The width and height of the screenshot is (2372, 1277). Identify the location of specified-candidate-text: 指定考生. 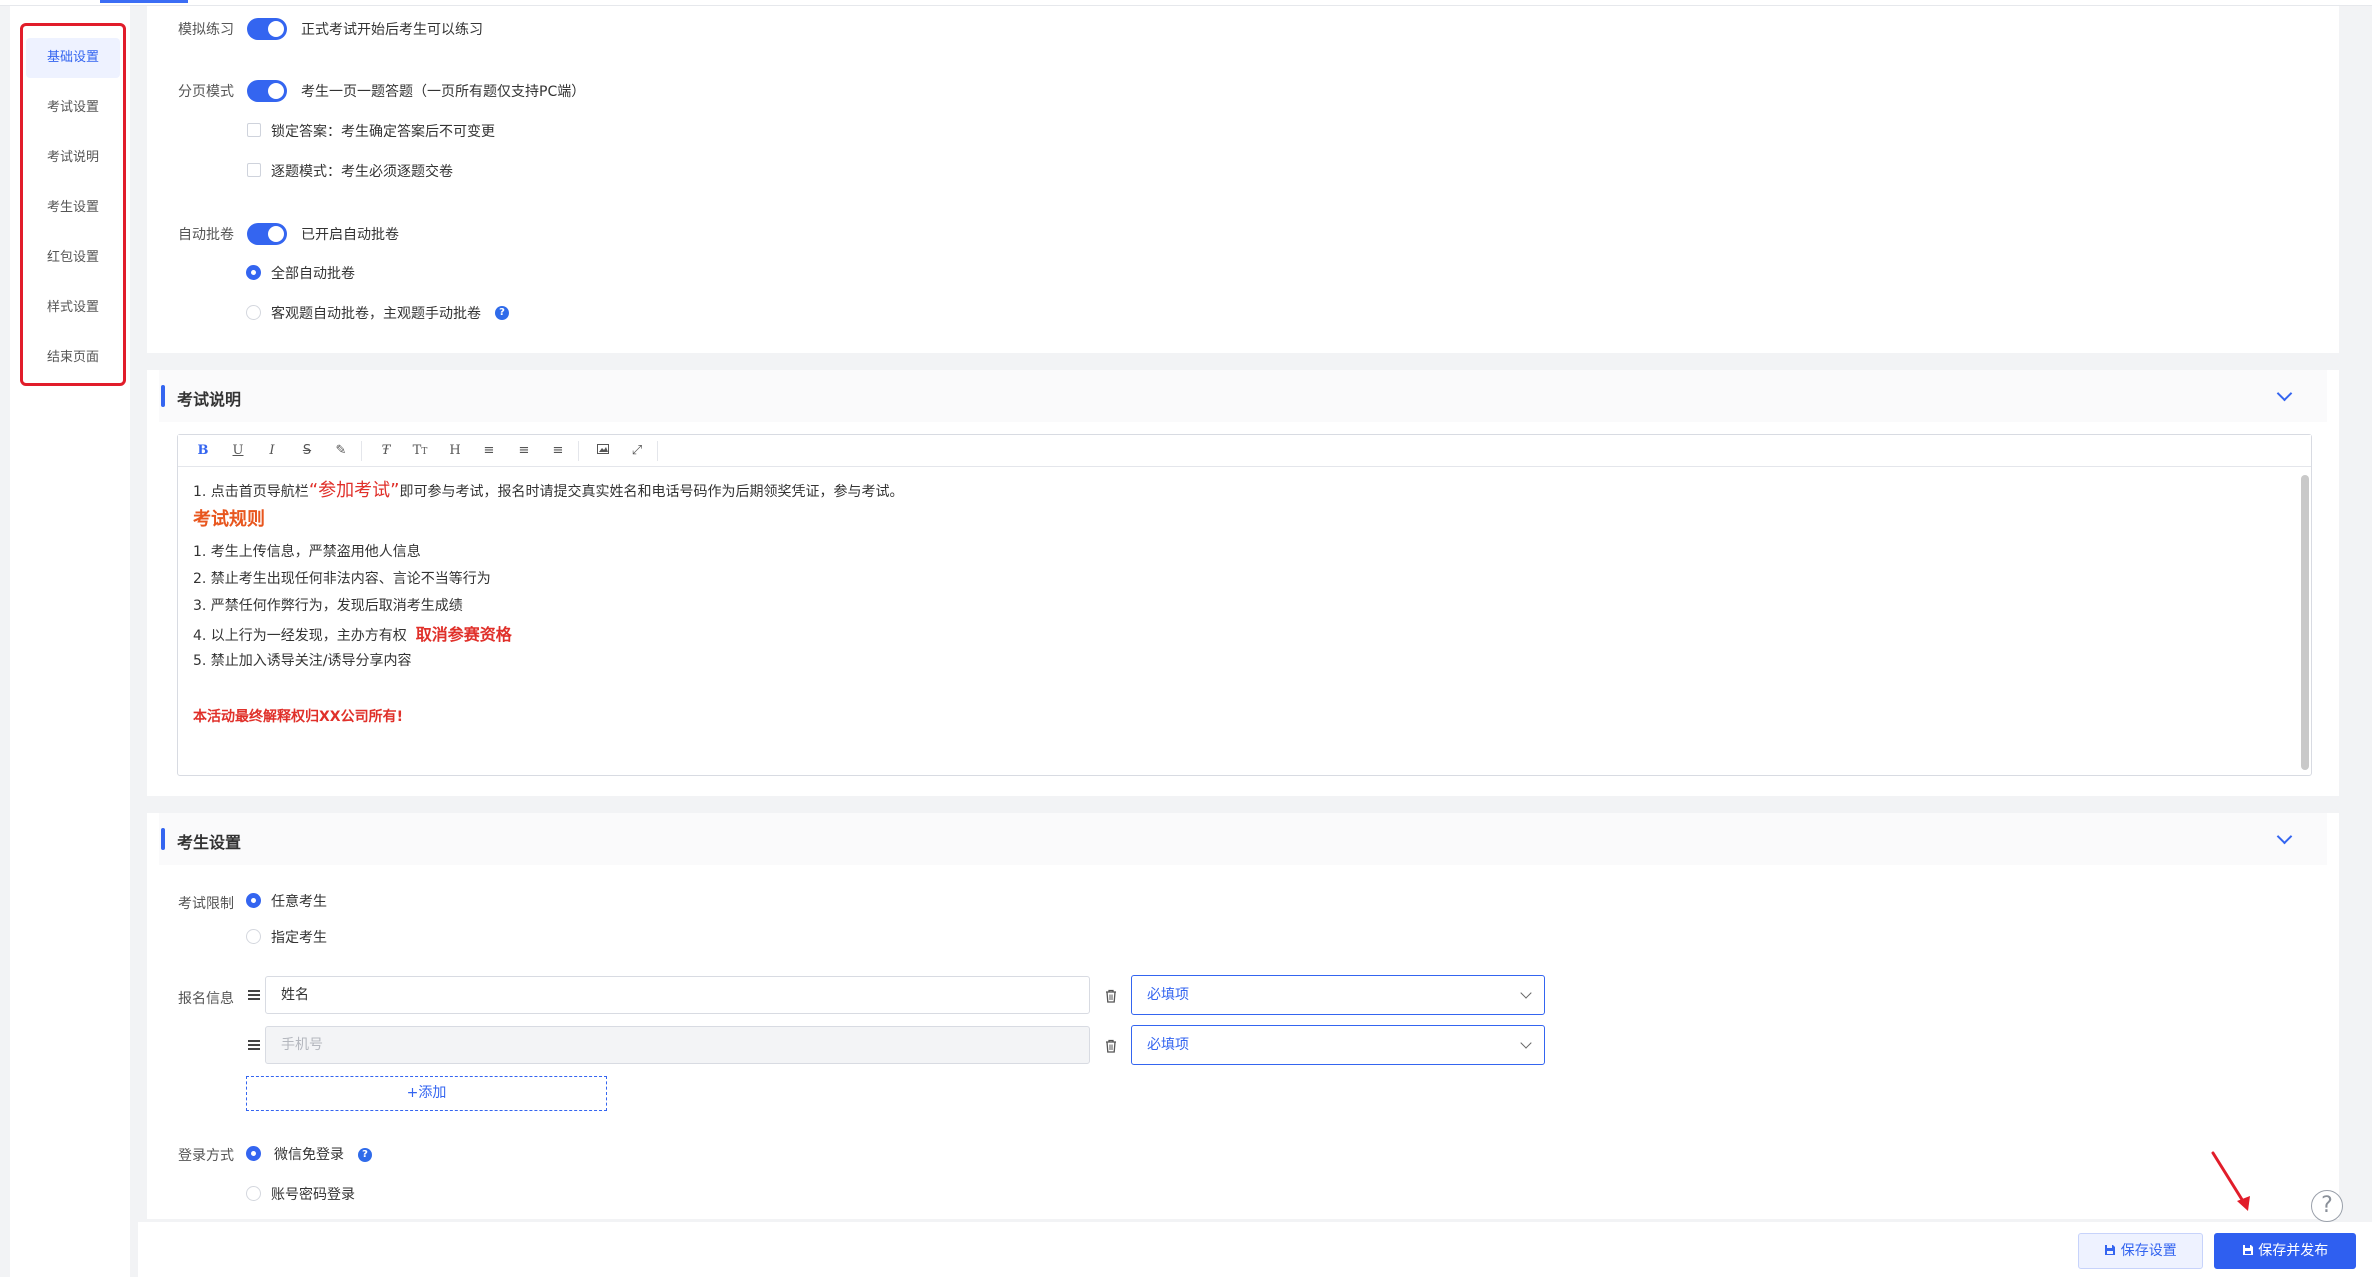
(299, 938).